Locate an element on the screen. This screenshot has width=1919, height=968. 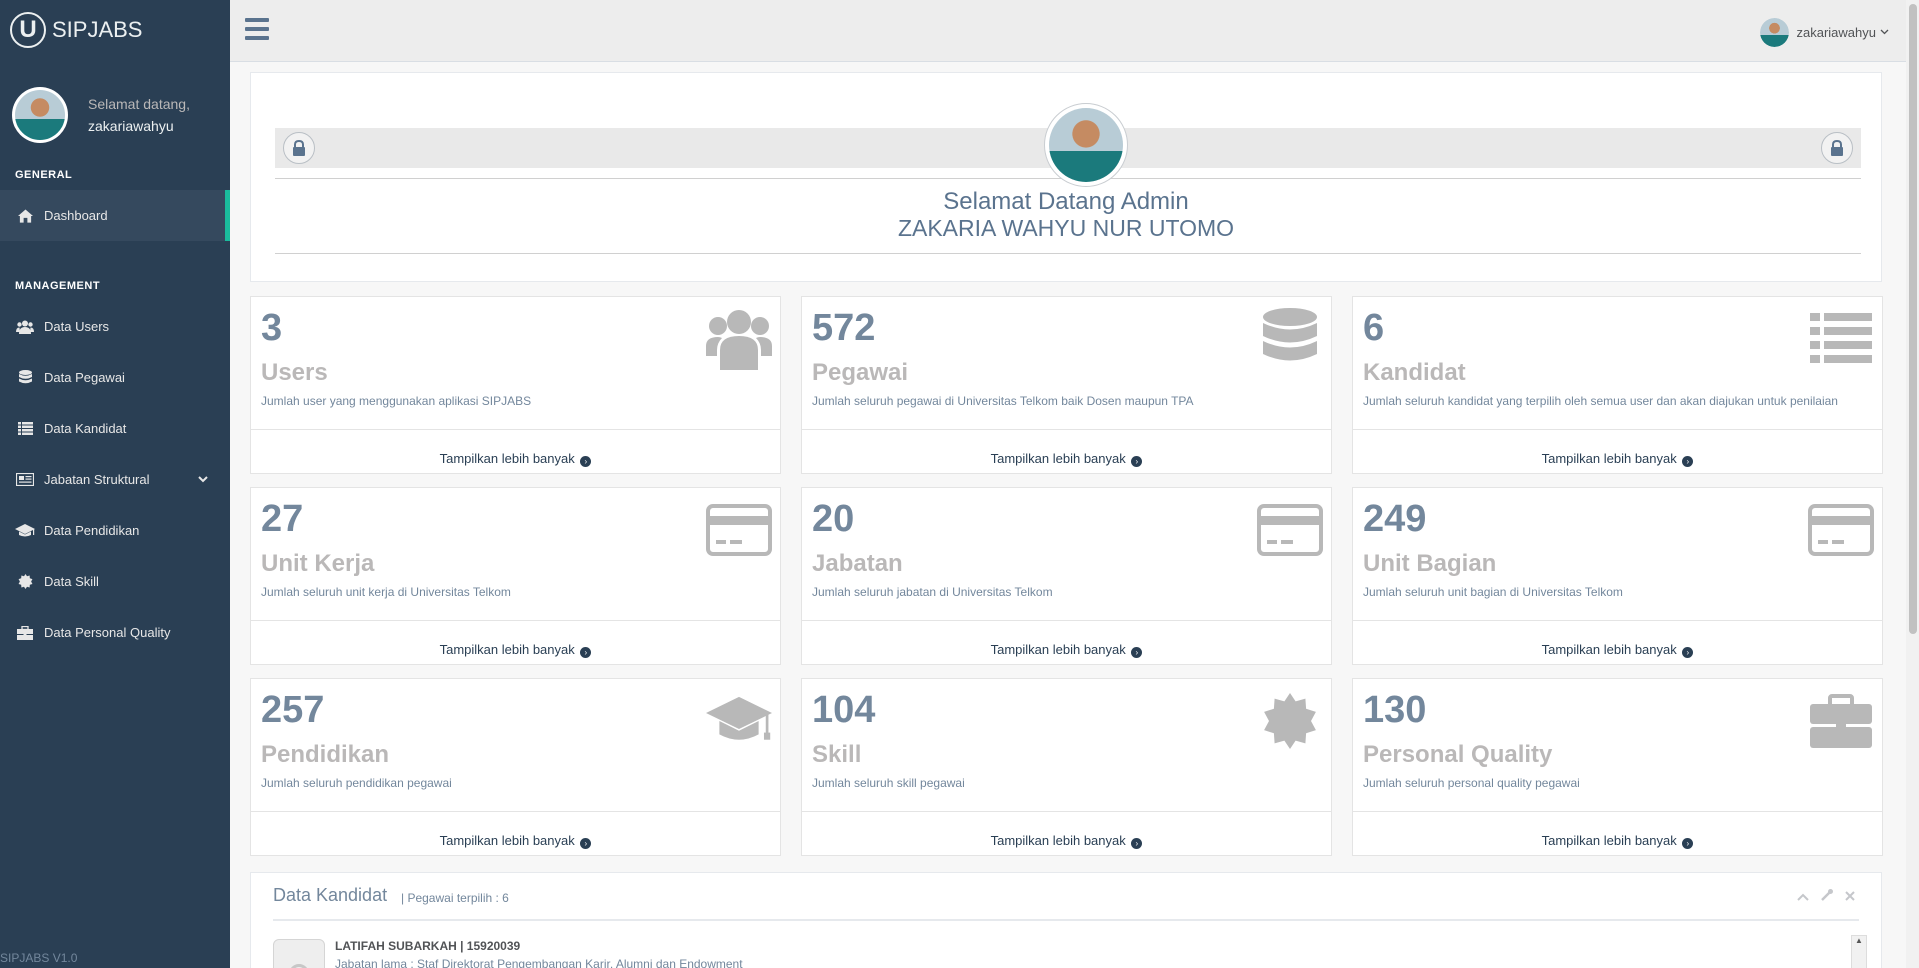
newspaper-icon is located at coordinates (25, 480).